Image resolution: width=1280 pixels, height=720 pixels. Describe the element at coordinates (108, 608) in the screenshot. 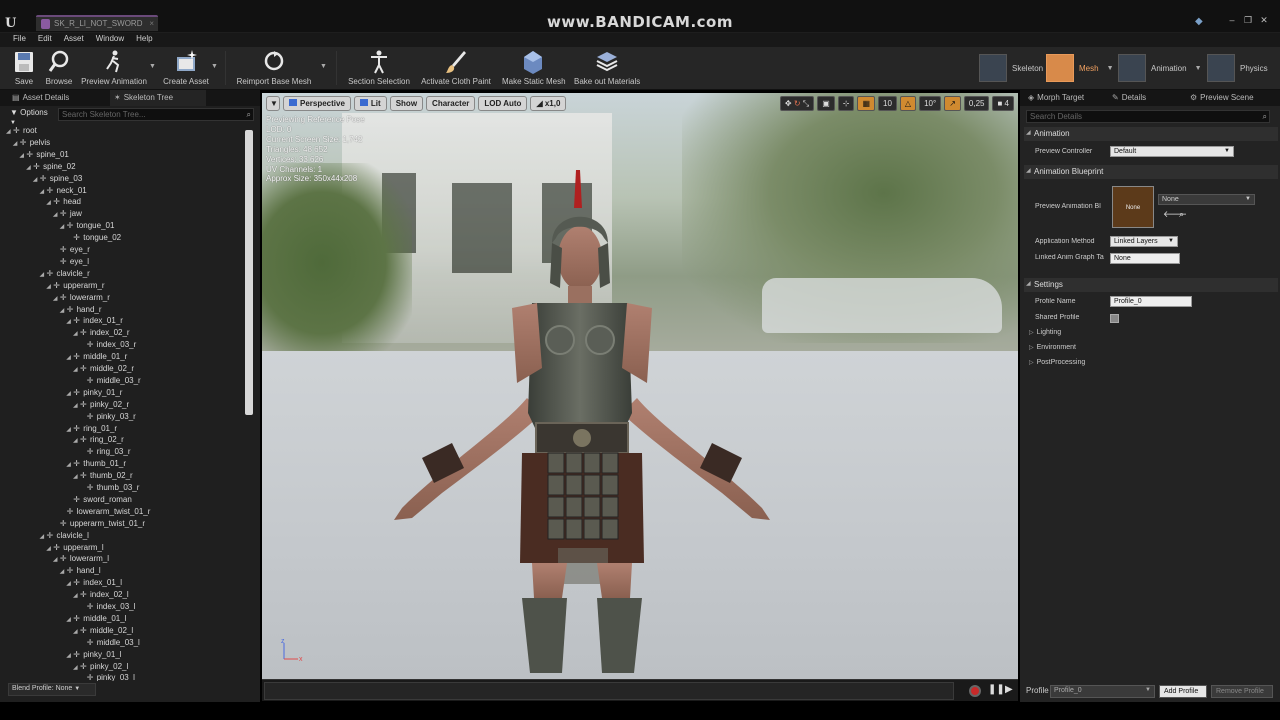

I see `bone-tree-item: ✛ index_03_l` at that location.